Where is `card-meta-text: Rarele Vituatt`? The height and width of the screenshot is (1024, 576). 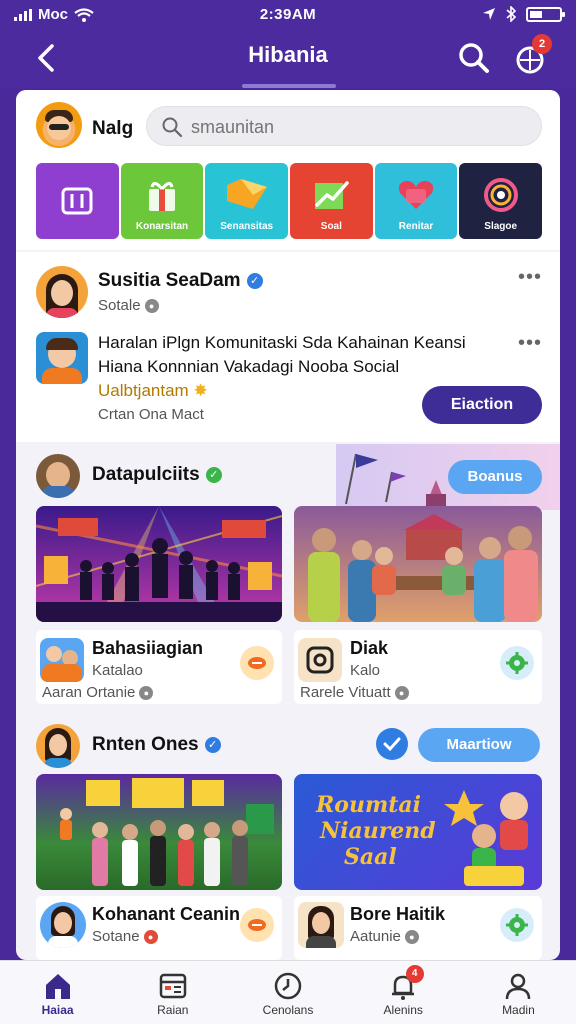 card-meta-text: Rarele Vituatt is located at coordinates (345, 692).